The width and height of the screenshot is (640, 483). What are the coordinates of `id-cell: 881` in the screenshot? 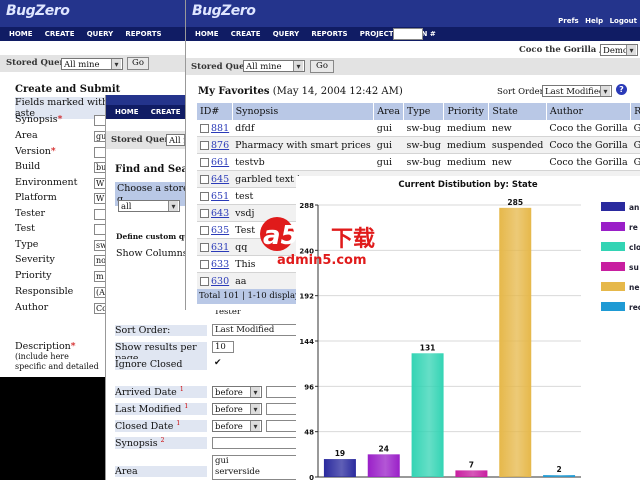 It's located at (215, 128).